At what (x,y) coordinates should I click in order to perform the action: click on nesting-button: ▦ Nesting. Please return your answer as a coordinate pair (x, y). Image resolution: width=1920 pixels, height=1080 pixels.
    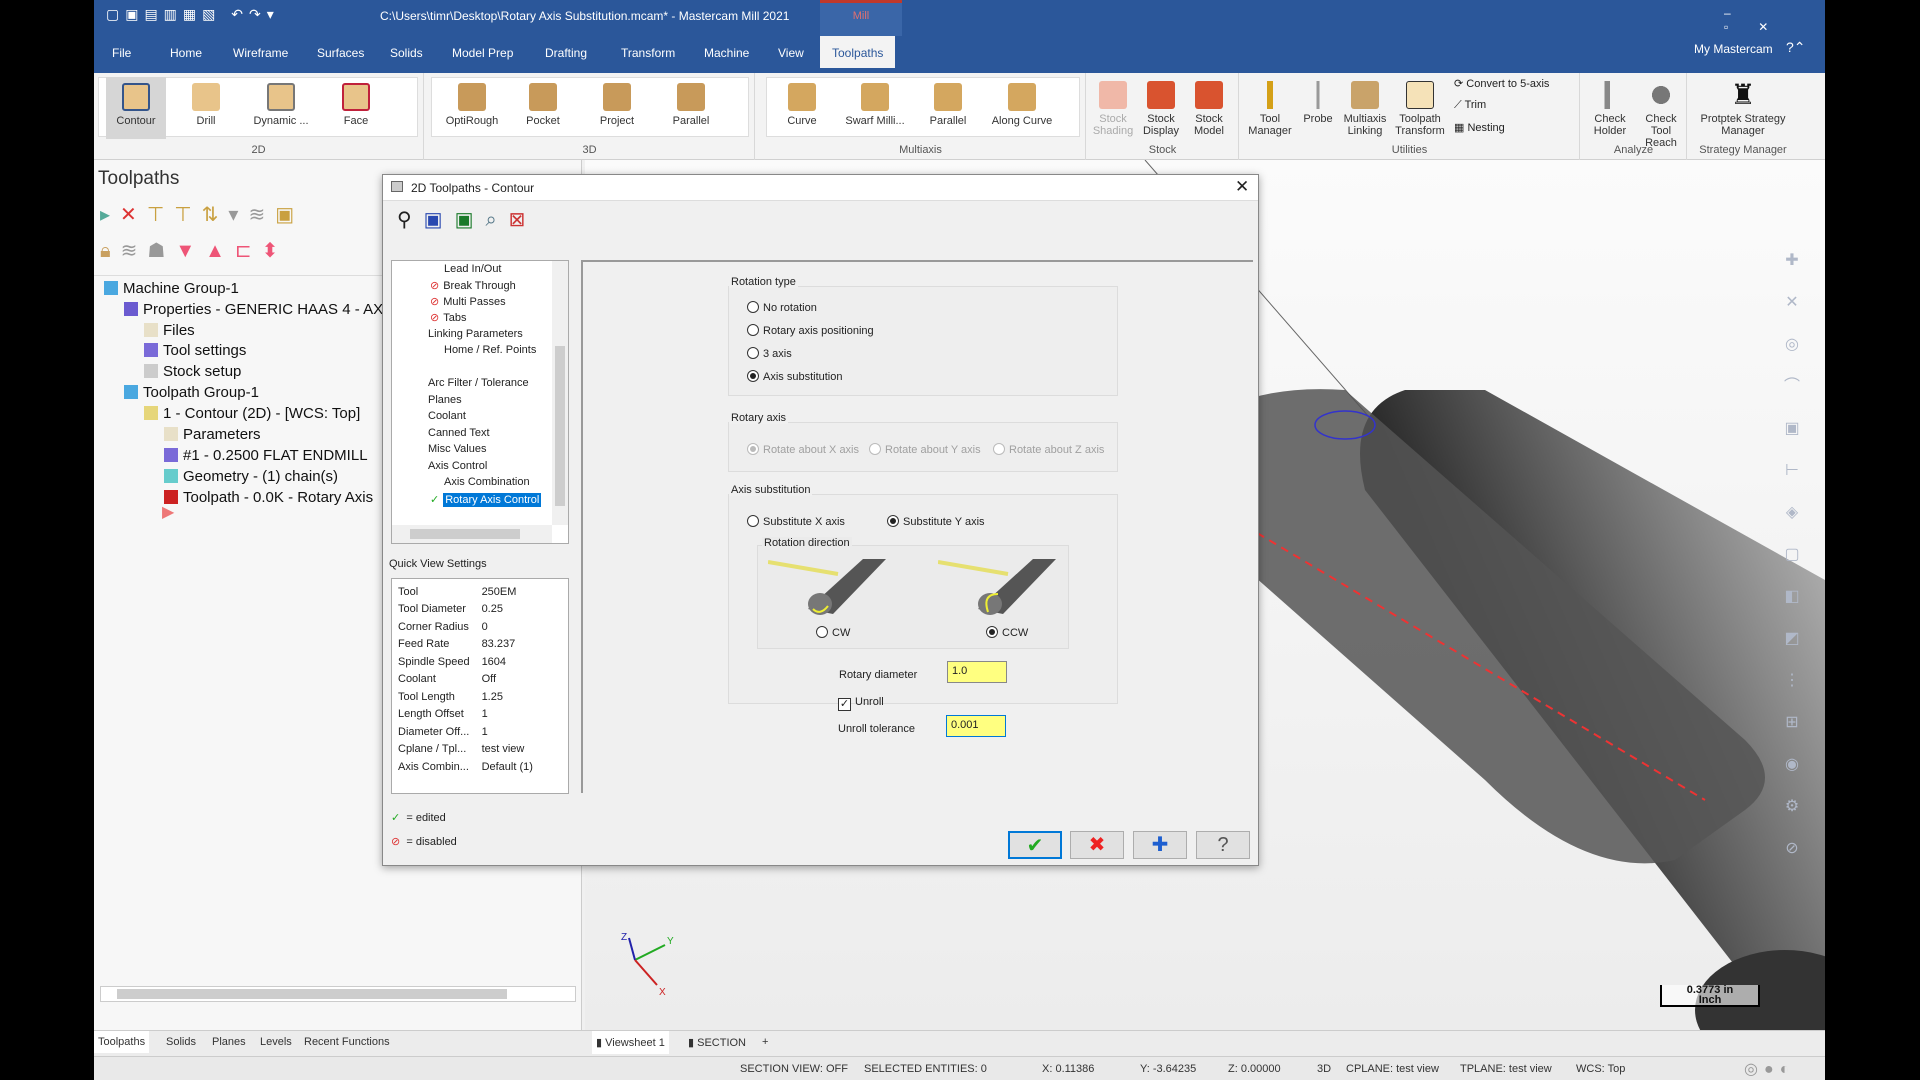
    Looking at the image, I should click on (1479, 127).